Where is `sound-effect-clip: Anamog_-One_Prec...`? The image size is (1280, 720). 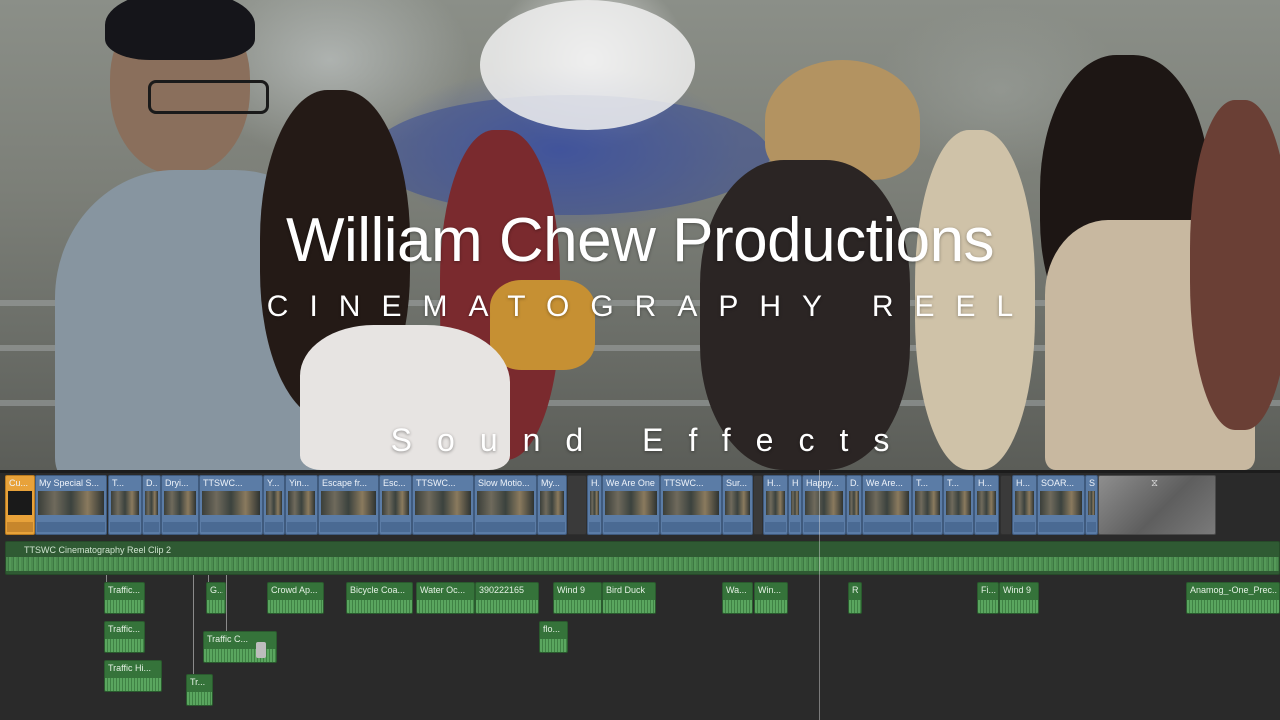 sound-effect-clip: Anamog_-One_Prec... is located at coordinates (1233, 598).